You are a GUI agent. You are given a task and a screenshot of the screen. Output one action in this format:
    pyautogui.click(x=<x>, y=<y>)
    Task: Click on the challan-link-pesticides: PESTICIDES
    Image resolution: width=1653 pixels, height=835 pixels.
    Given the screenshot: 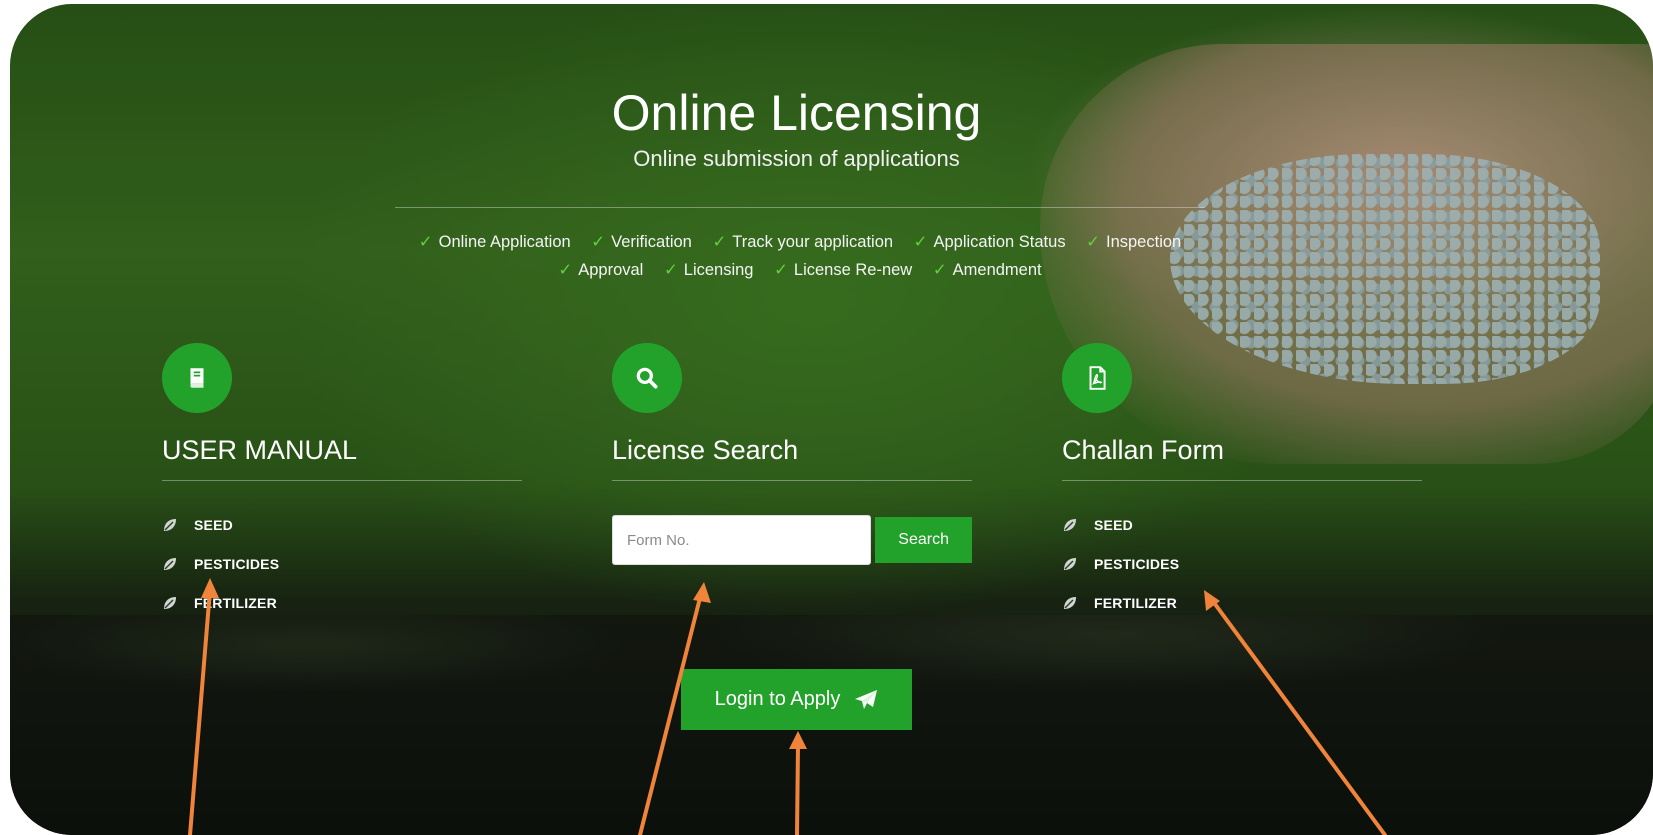 What is the action you would take?
    pyautogui.click(x=1242, y=563)
    